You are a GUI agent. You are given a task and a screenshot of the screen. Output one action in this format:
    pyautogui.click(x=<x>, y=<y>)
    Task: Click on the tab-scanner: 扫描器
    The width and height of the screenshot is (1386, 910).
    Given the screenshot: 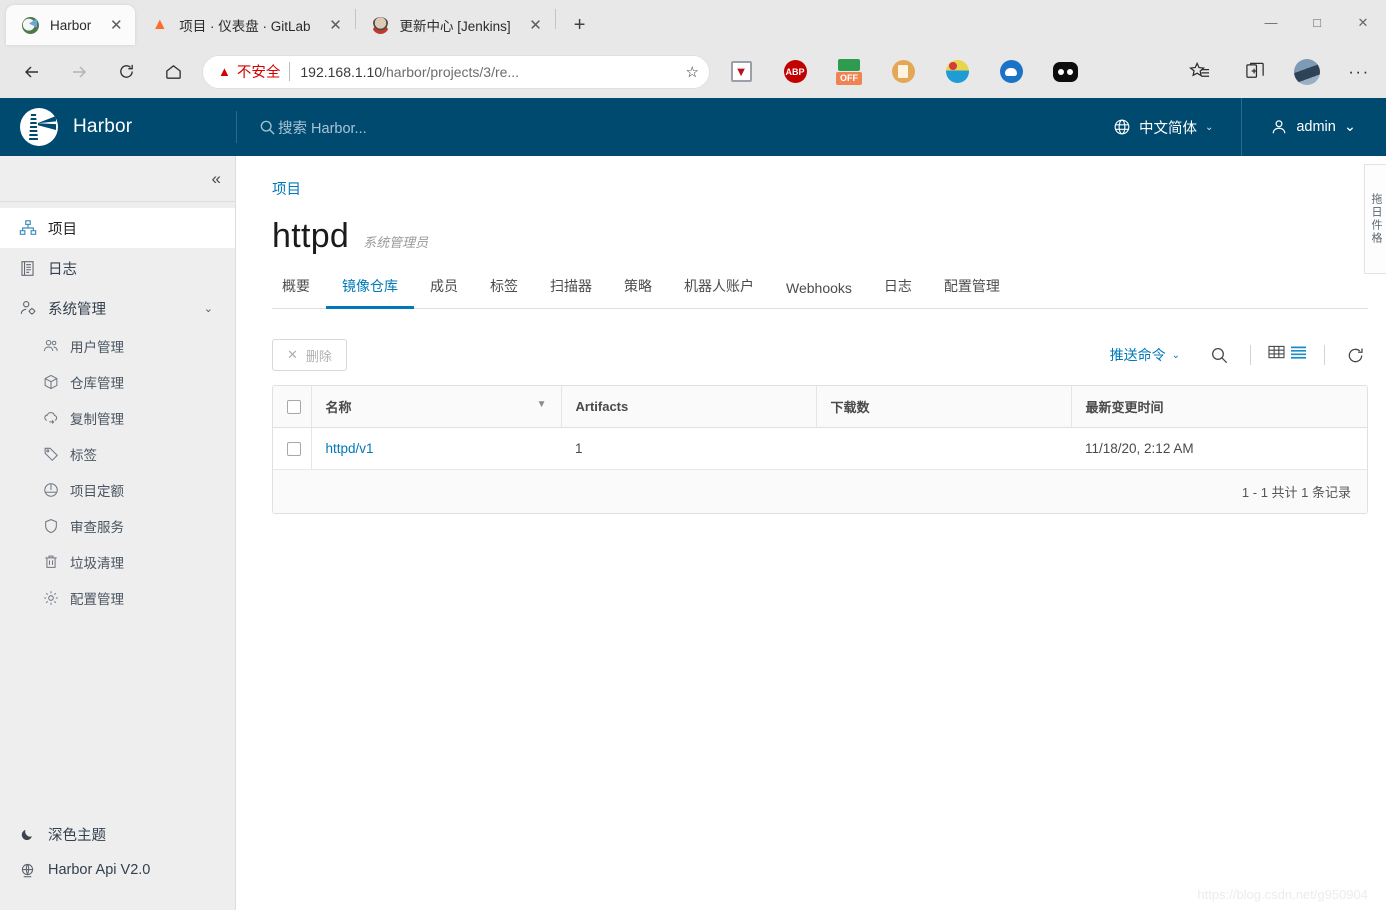 What is the action you would take?
    pyautogui.click(x=571, y=288)
    